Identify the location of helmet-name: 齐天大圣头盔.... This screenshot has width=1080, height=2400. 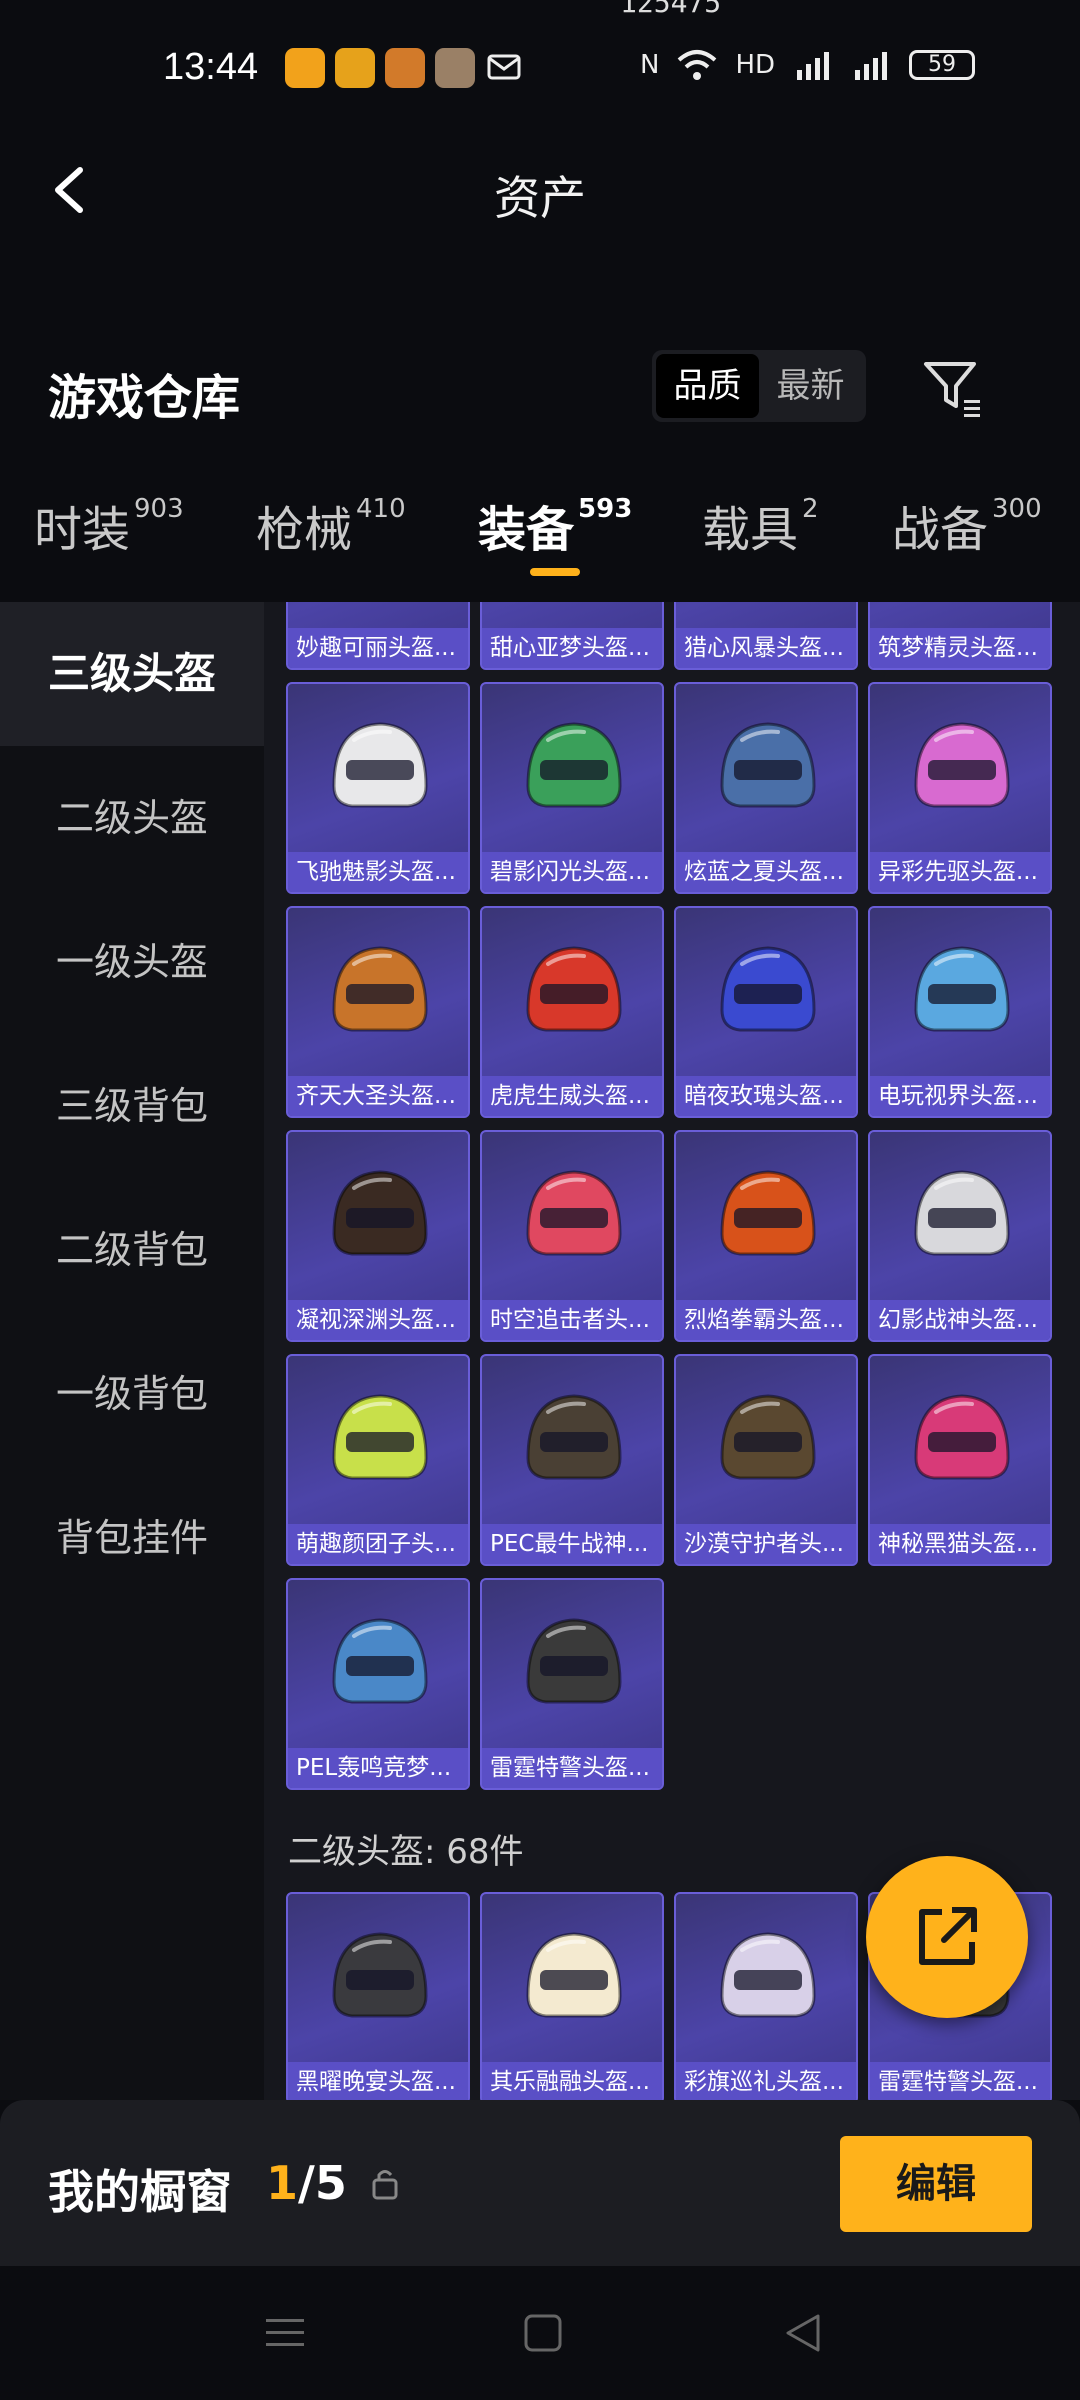
(378, 1096).